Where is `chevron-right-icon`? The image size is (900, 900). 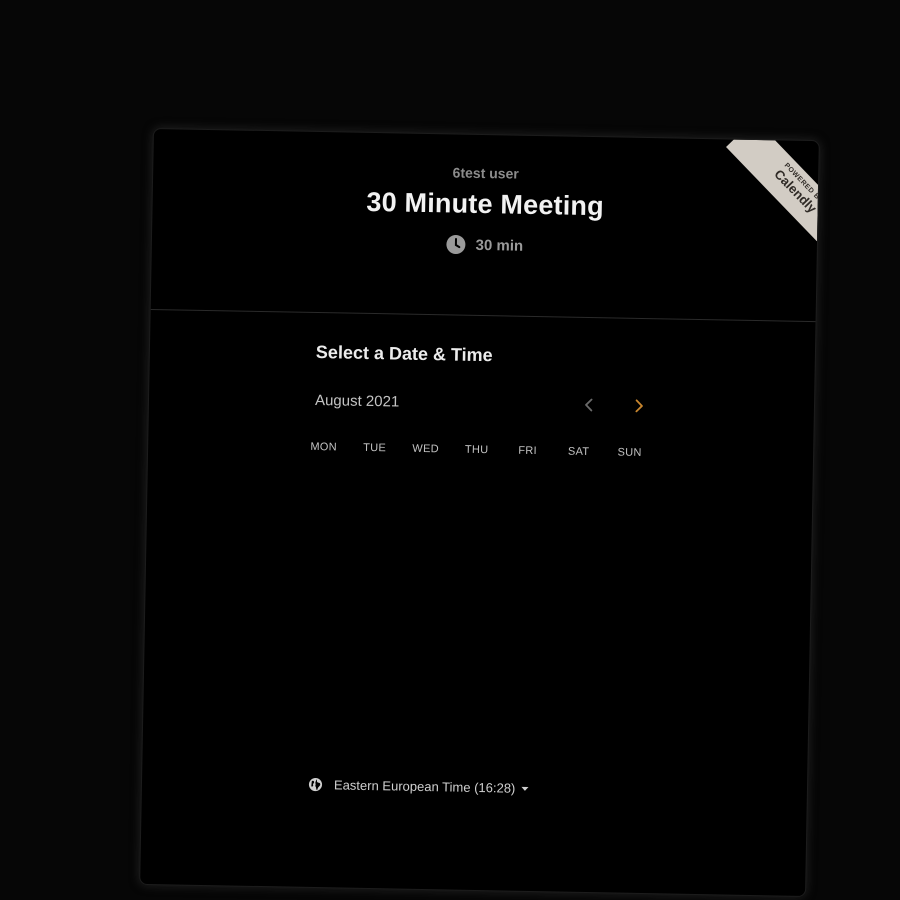
chevron-right-icon is located at coordinates (639, 407).